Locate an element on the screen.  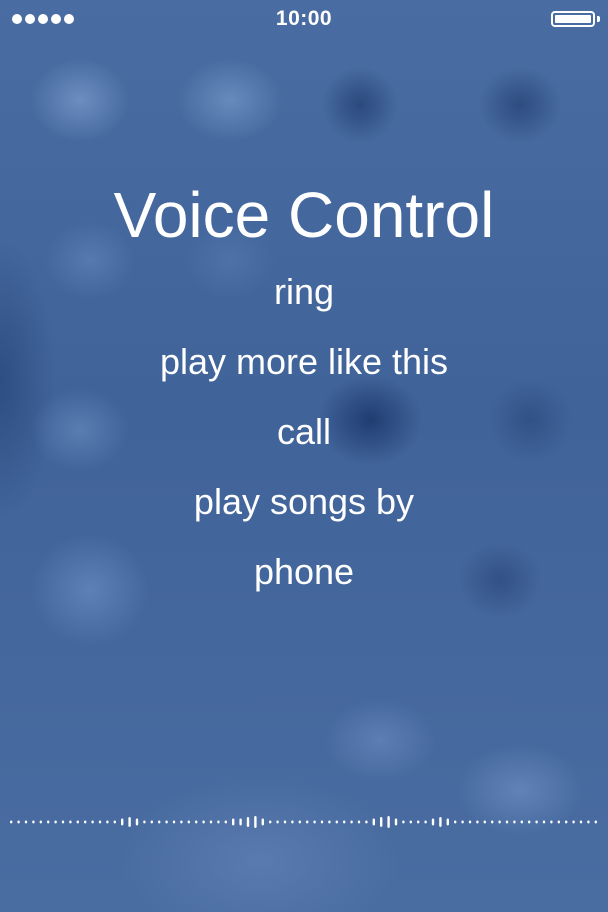
status-time: 10:00 is located at coordinates (304, 18).